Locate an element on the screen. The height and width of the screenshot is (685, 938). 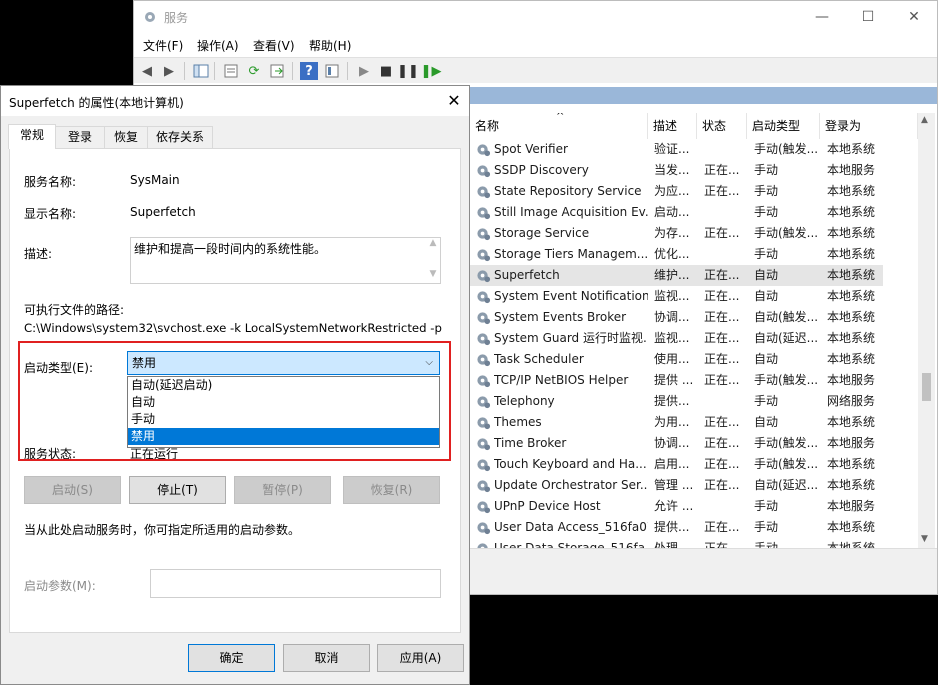
minimize-button: — is located at coordinates (822, 17).